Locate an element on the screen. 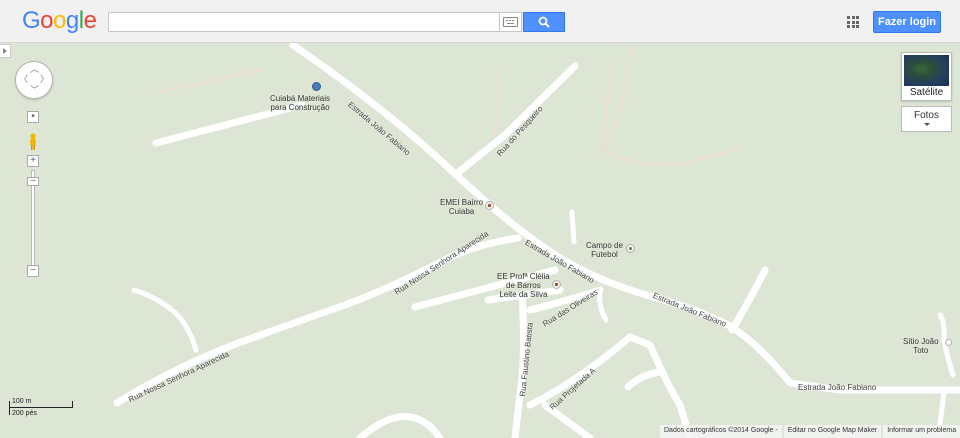 The width and height of the screenshot is (960, 438). search-input is located at coordinates (304, 22).